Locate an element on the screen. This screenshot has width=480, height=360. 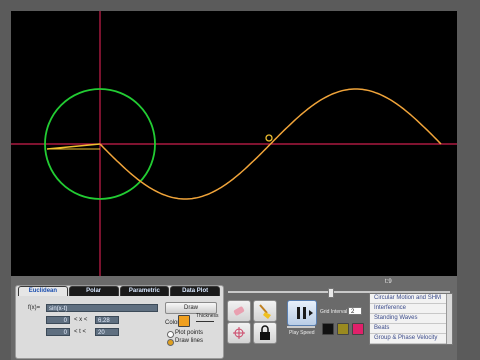
wave-marker is located at coordinates (269, 138).